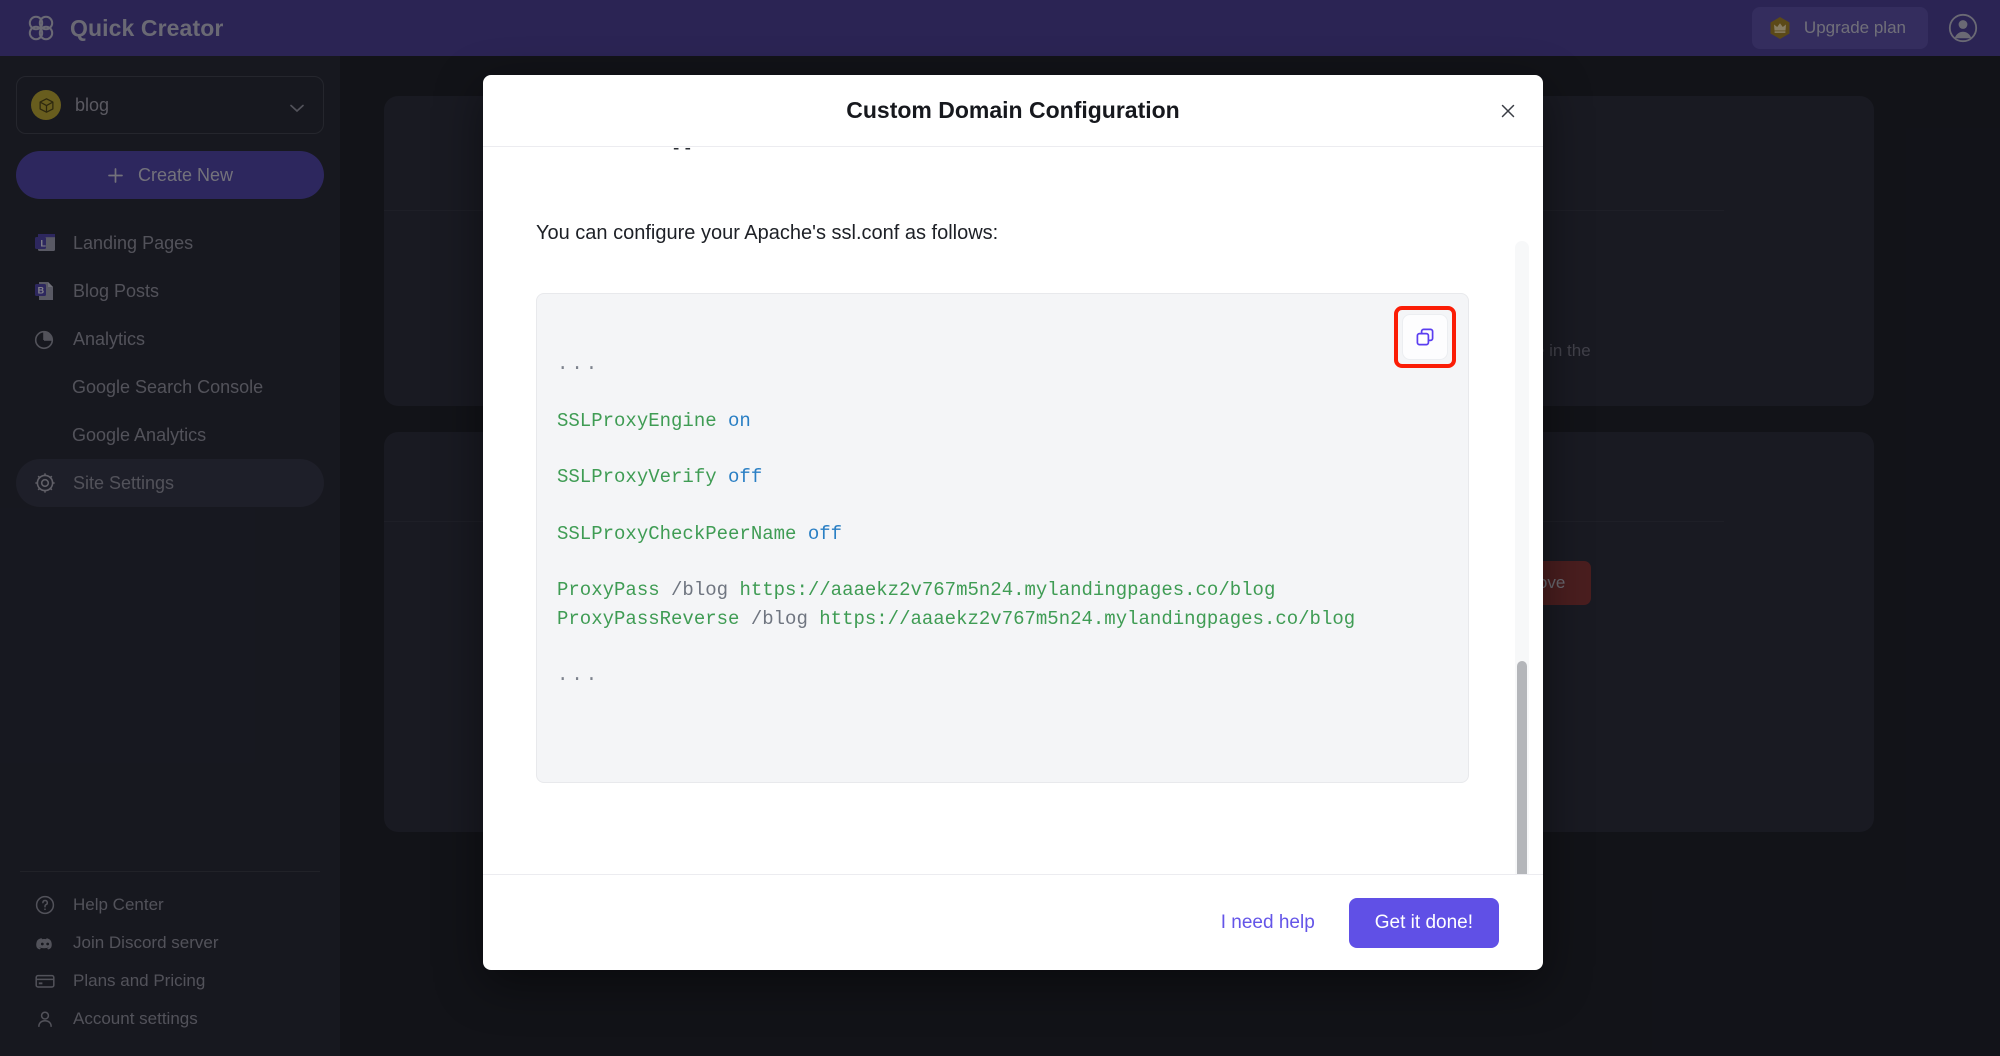 The width and height of the screenshot is (2000, 1056). Describe the element at coordinates (682, 533) in the screenshot. I see `code-token: SSLProxyCheckPeerName` at that location.